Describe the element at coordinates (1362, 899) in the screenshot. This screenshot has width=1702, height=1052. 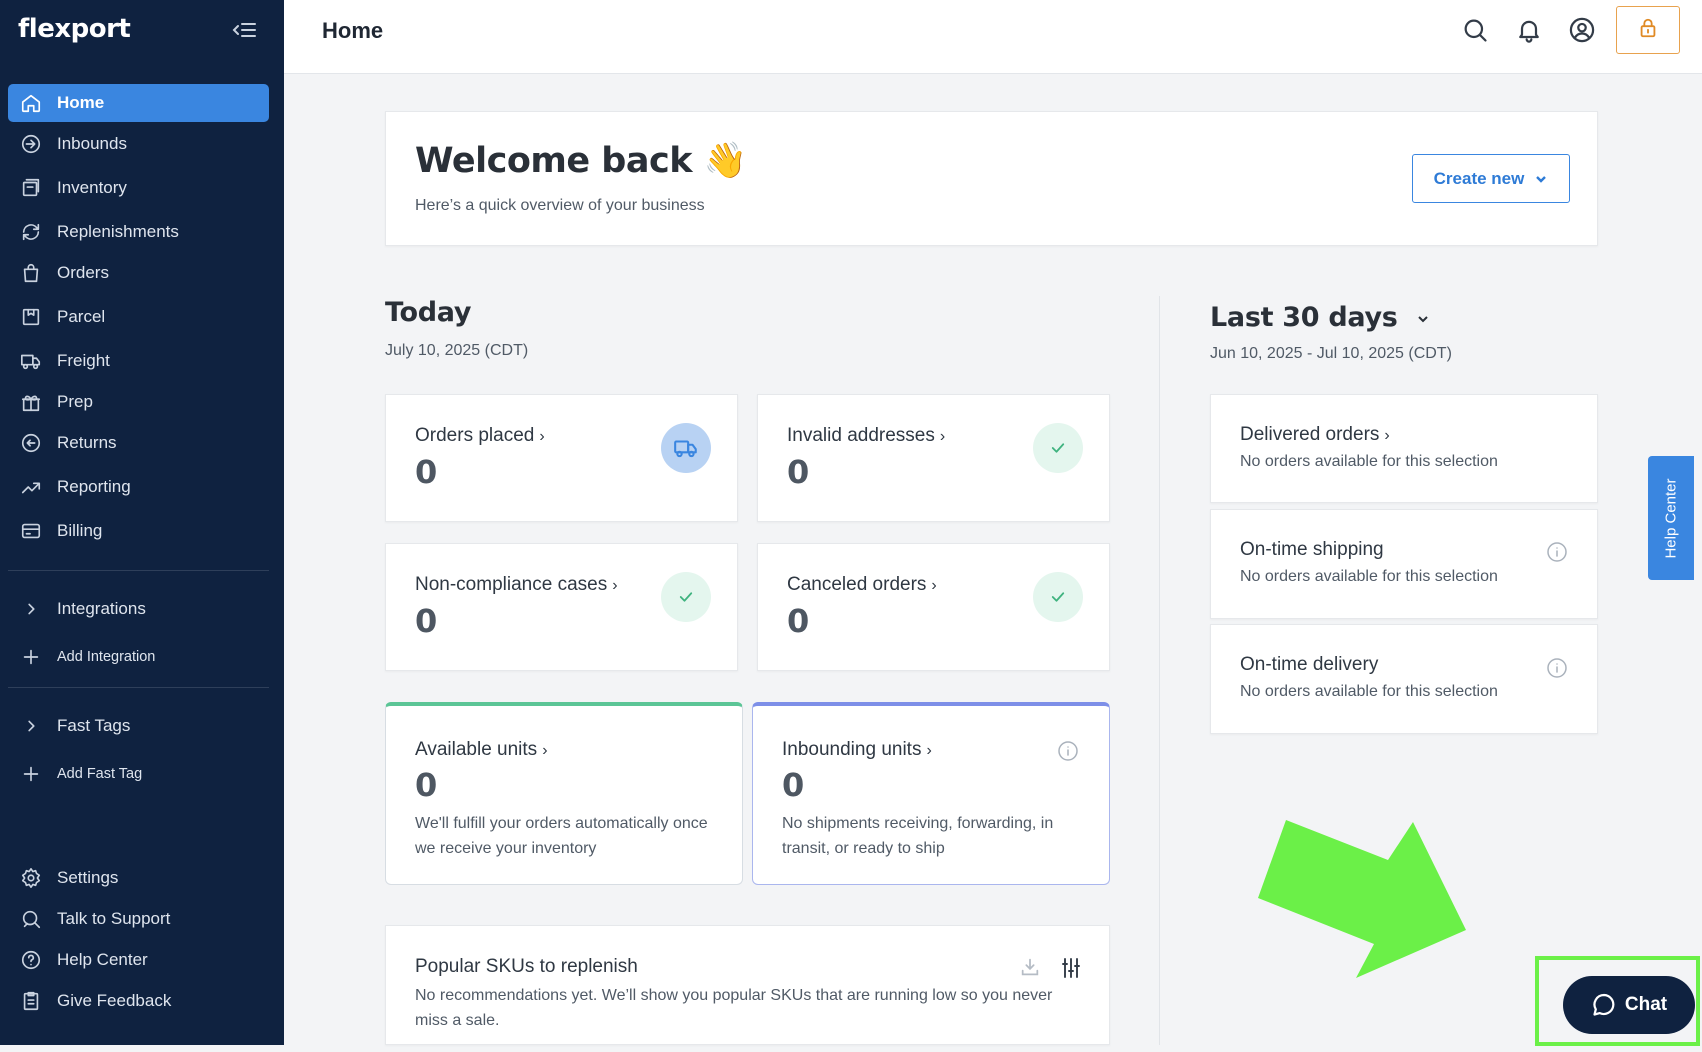
I see `annotation-arrow-icon` at that location.